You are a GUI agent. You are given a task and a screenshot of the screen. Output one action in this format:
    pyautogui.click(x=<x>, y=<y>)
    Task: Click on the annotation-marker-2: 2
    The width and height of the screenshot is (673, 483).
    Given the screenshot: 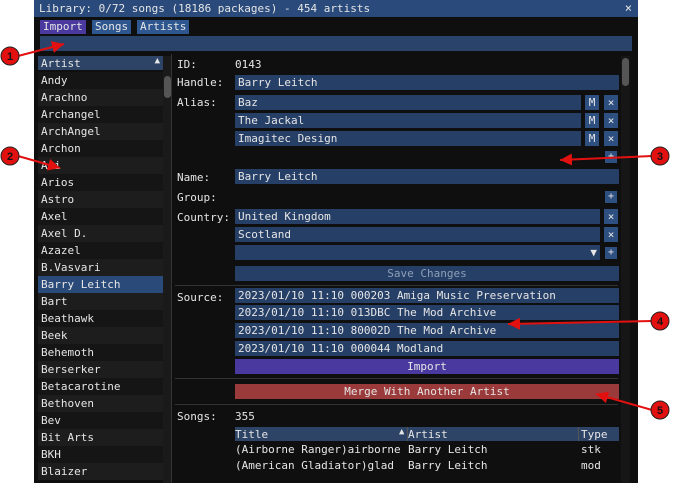 What is the action you would take?
    pyautogui.click(x=10, y=156)
    